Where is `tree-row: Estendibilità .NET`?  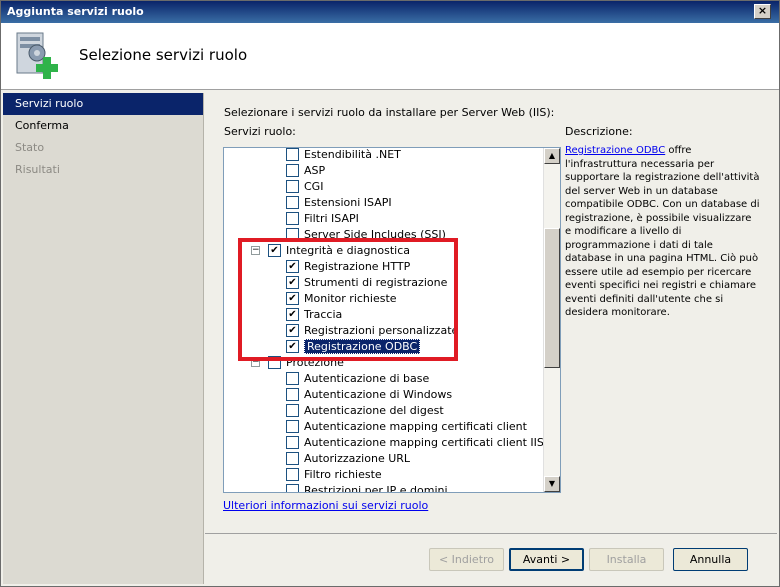
tree-row: Estendibilità .NET is located at coordinates (383, 155).